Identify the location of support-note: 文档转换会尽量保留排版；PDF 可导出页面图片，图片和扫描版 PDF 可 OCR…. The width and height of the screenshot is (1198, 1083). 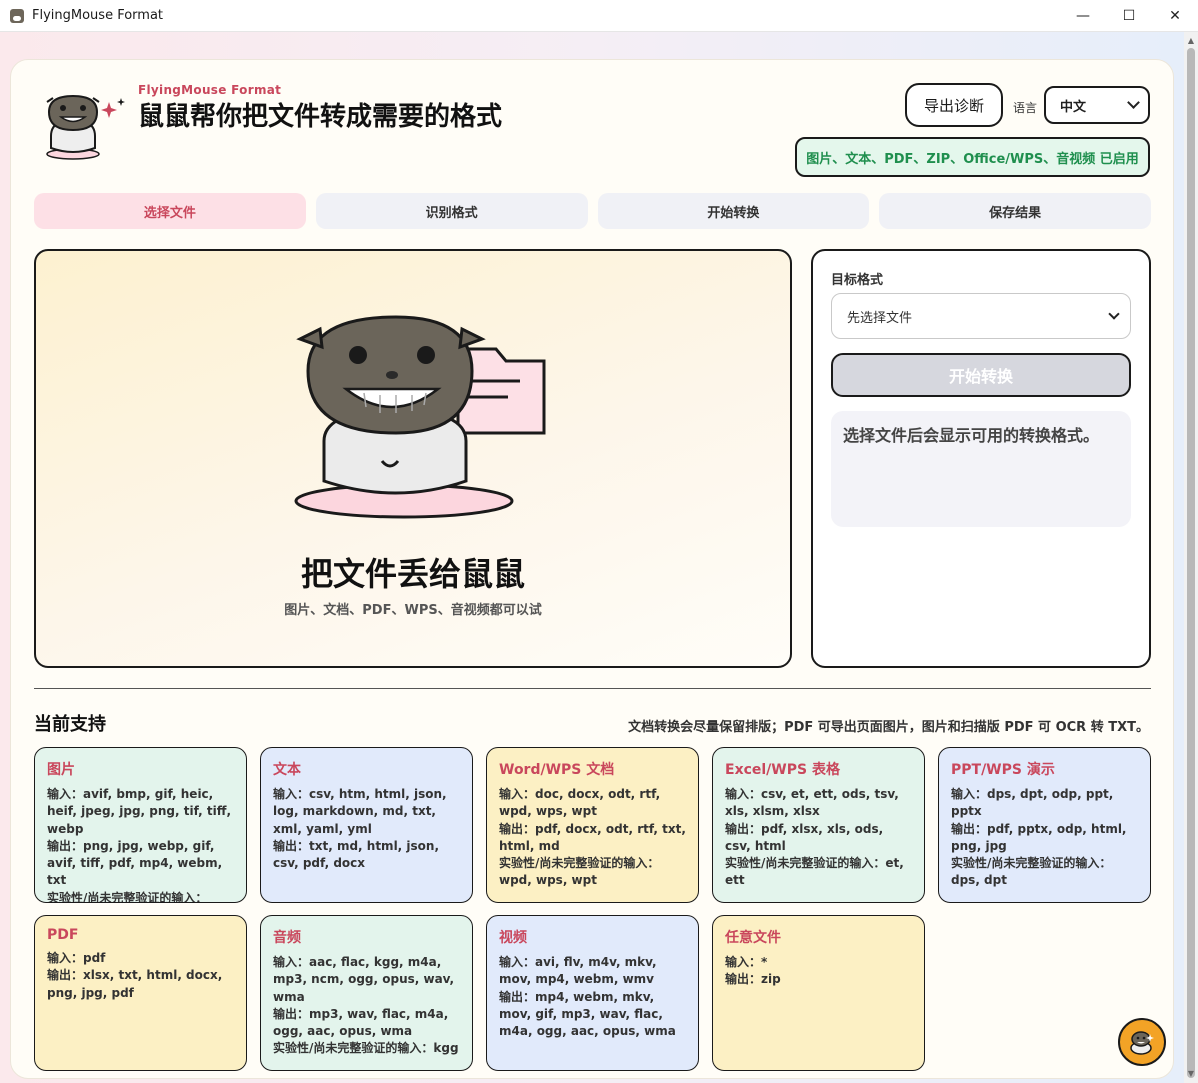
(888, 727).